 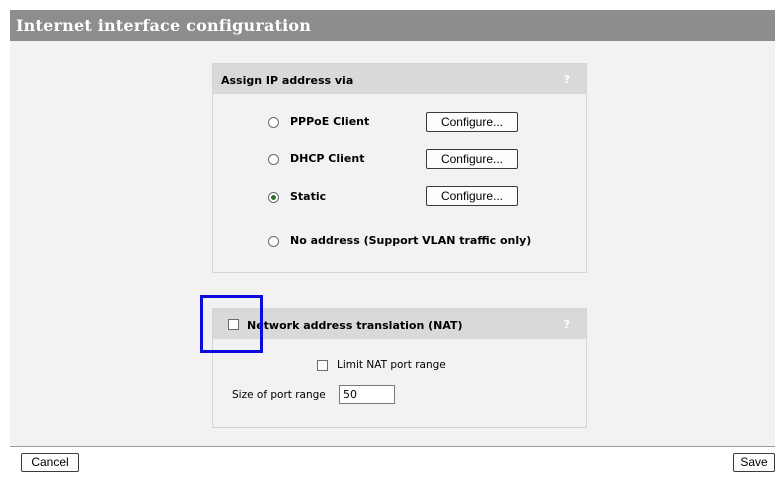 What do you see at coordinates (754, 462) in the screenshot?
I see `save-button: Save` at bounding box center [754, 462].